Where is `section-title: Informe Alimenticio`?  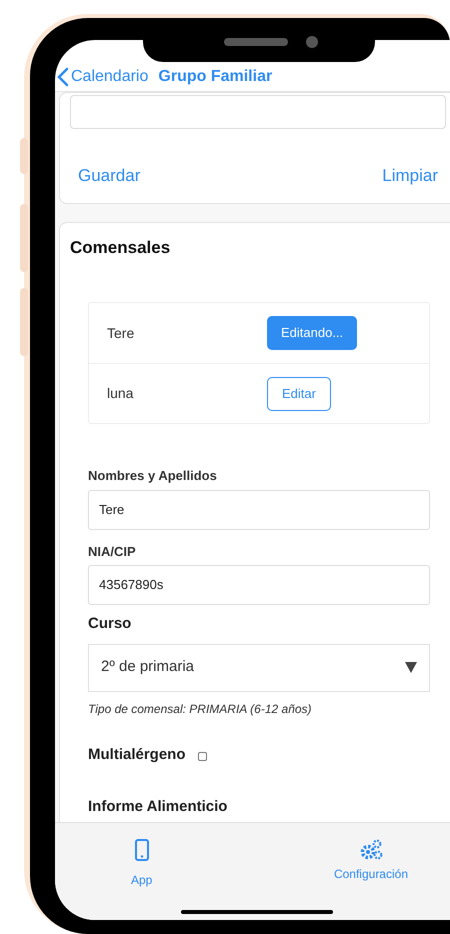 section-title: Informe Alimenticio is located at coordinates (158, 807).